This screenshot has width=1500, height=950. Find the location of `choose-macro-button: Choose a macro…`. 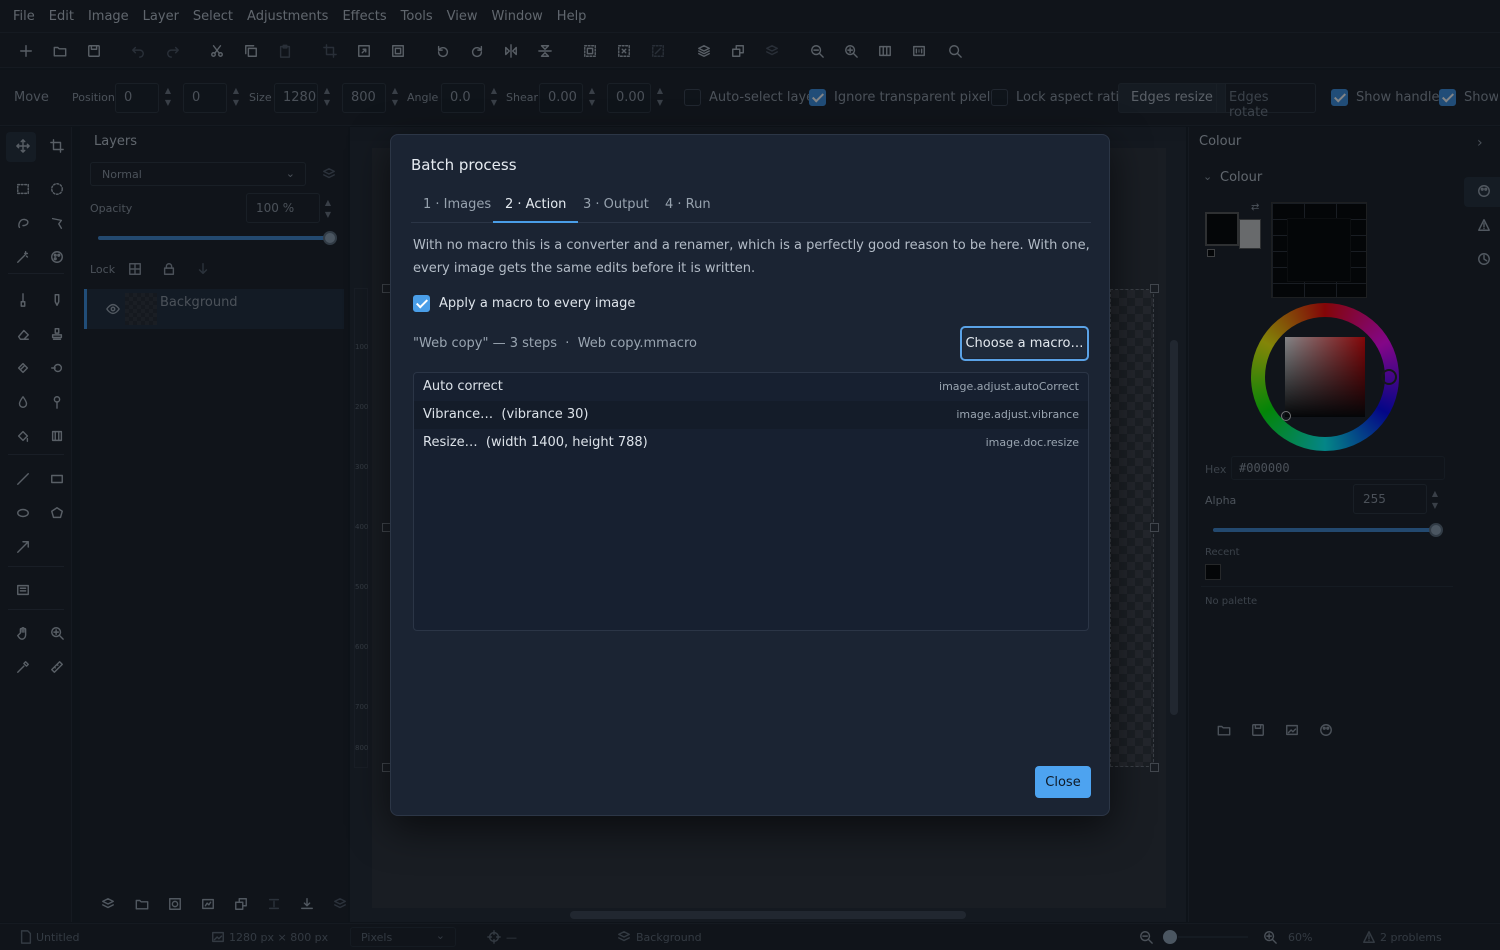

choose-macro-button: Choose a macro… is located at coordinates (1024, 343).